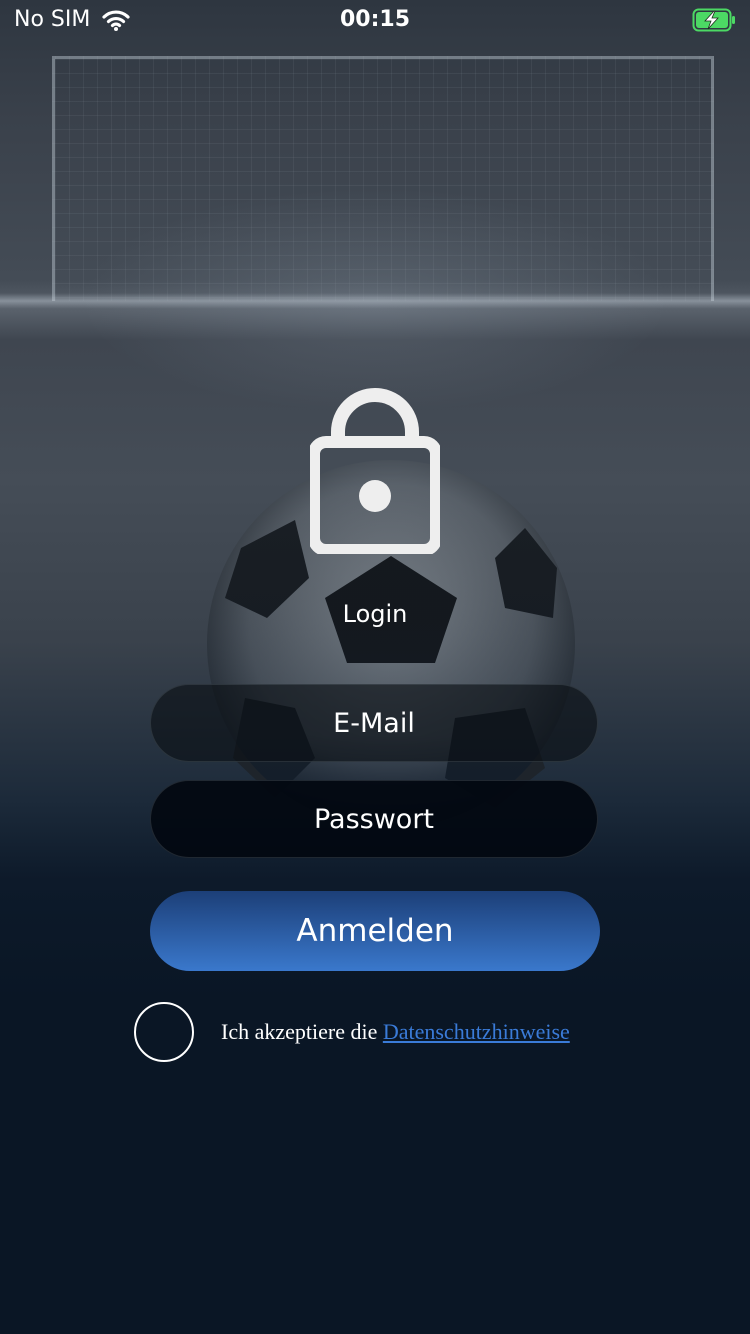 This screenshot has width=750, height=1334. What do you see at coordinates (374, 723) in the screenshot?
I see `email-field` at bounding box center [374, 723].